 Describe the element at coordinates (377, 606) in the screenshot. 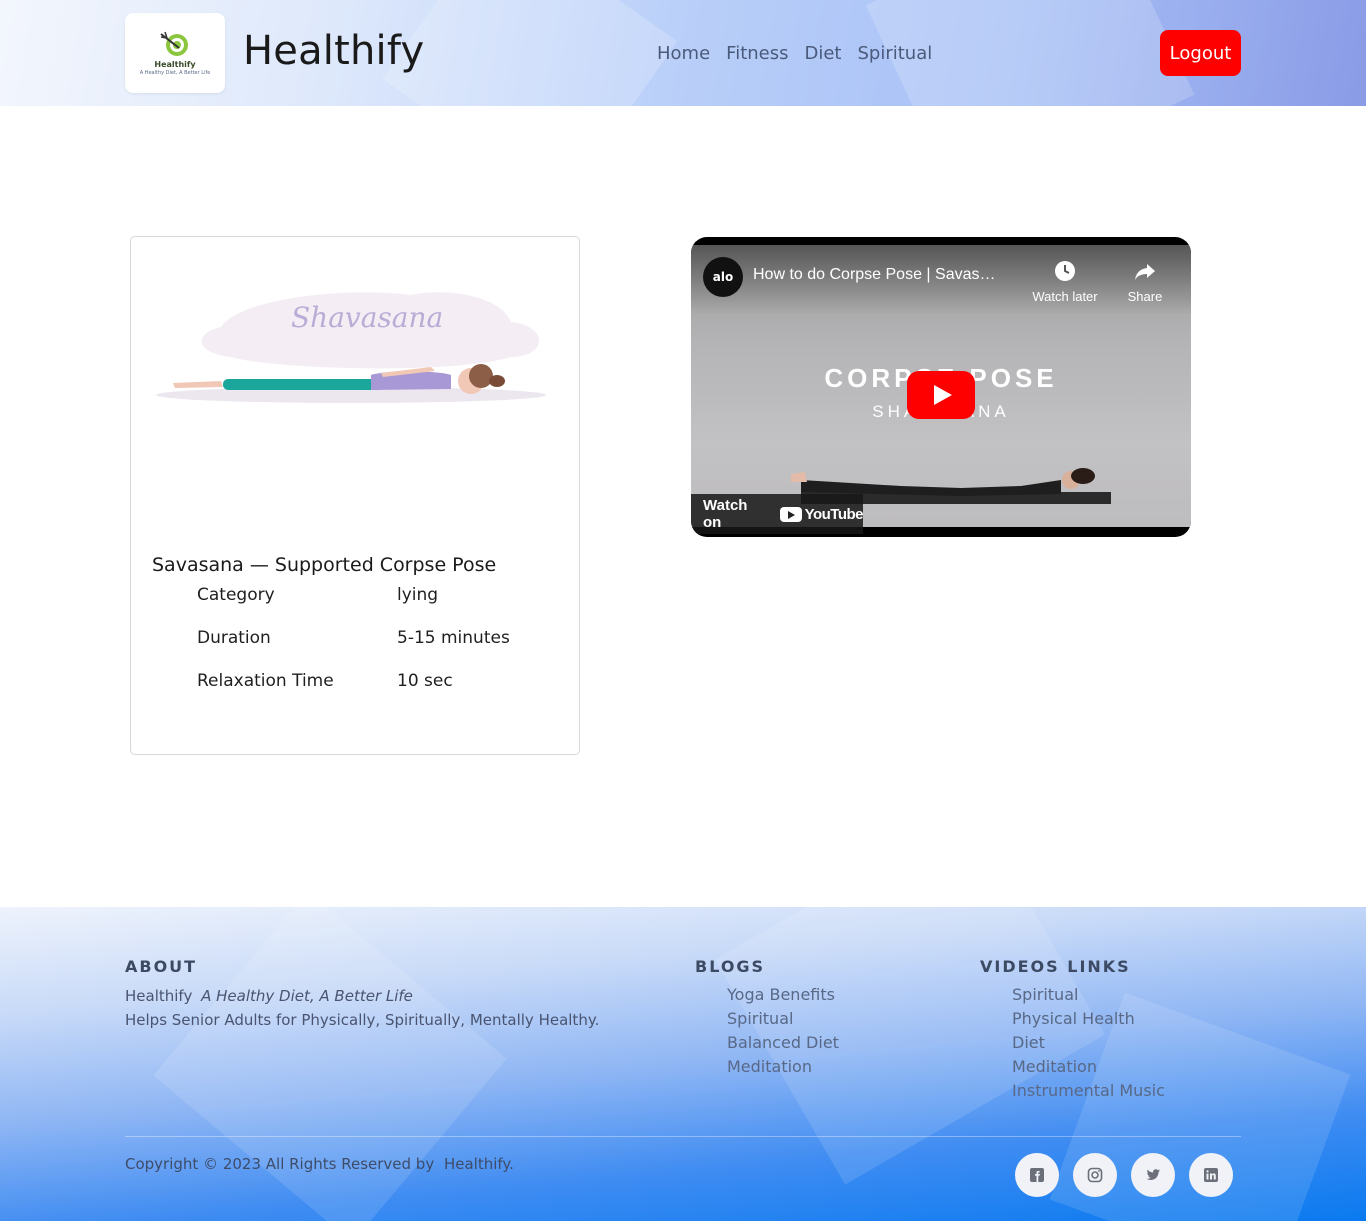

I see `detail-row: Category lying` at that location.